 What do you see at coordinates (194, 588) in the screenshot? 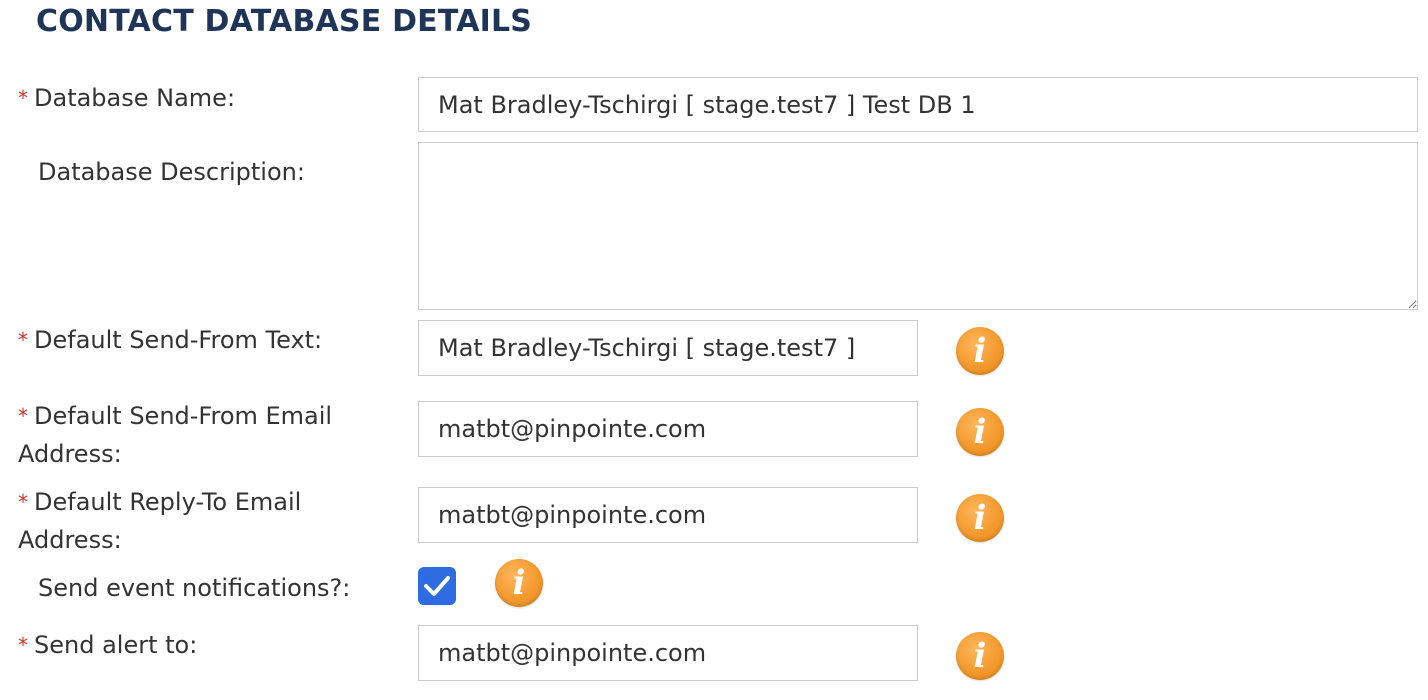
I see `event-notifications-label: Send event notifications?:` at bounding box center [194, 588].